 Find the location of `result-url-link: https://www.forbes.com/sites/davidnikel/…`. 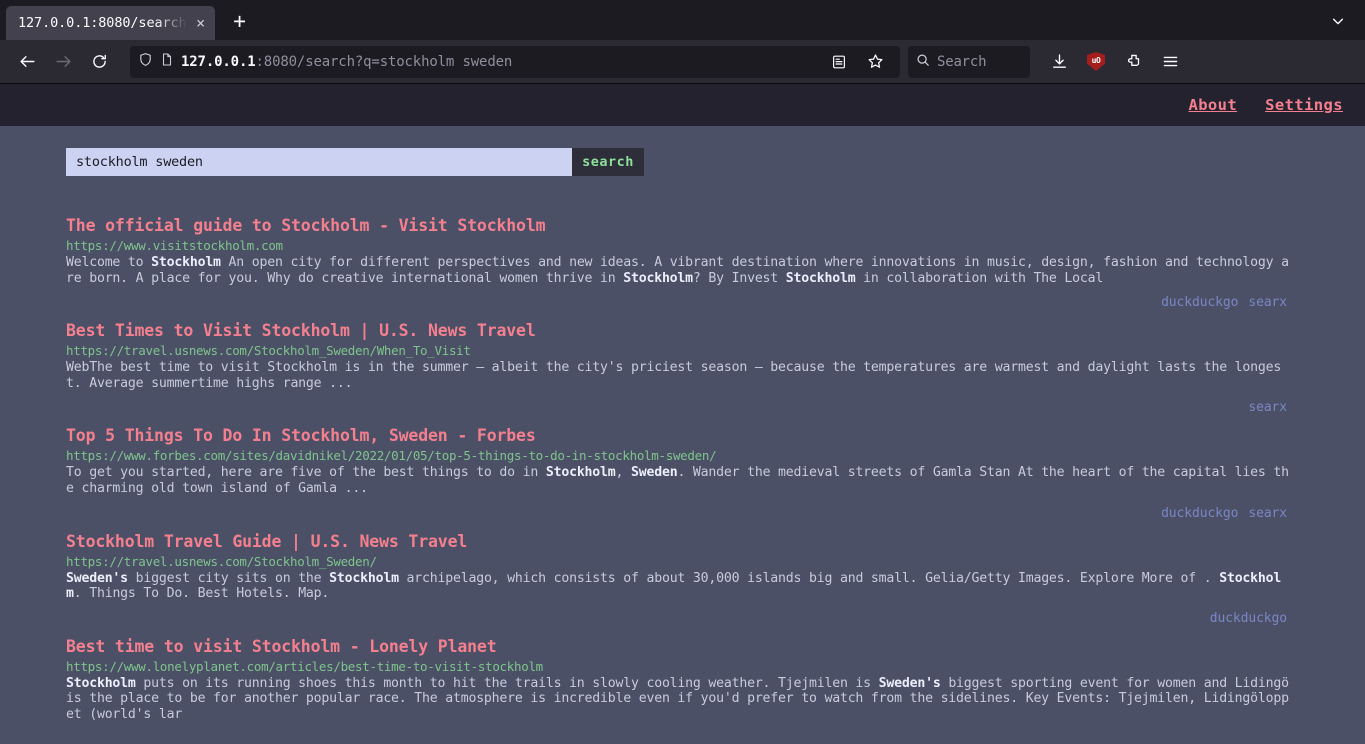

result-url-link: https://www.forbes.com/sites/davidnikel/… is located at coordinates (679, 455).